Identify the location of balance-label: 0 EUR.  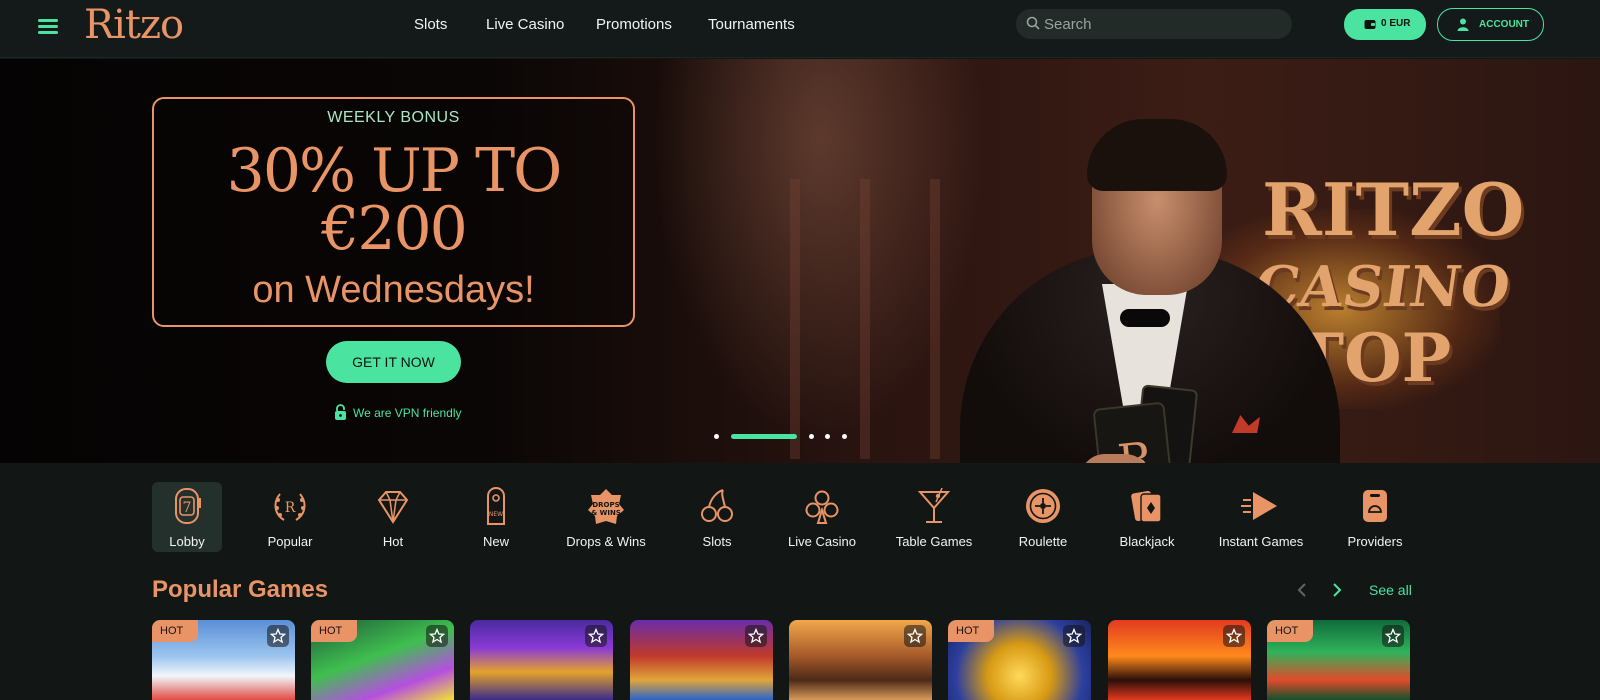
(1396, 23).